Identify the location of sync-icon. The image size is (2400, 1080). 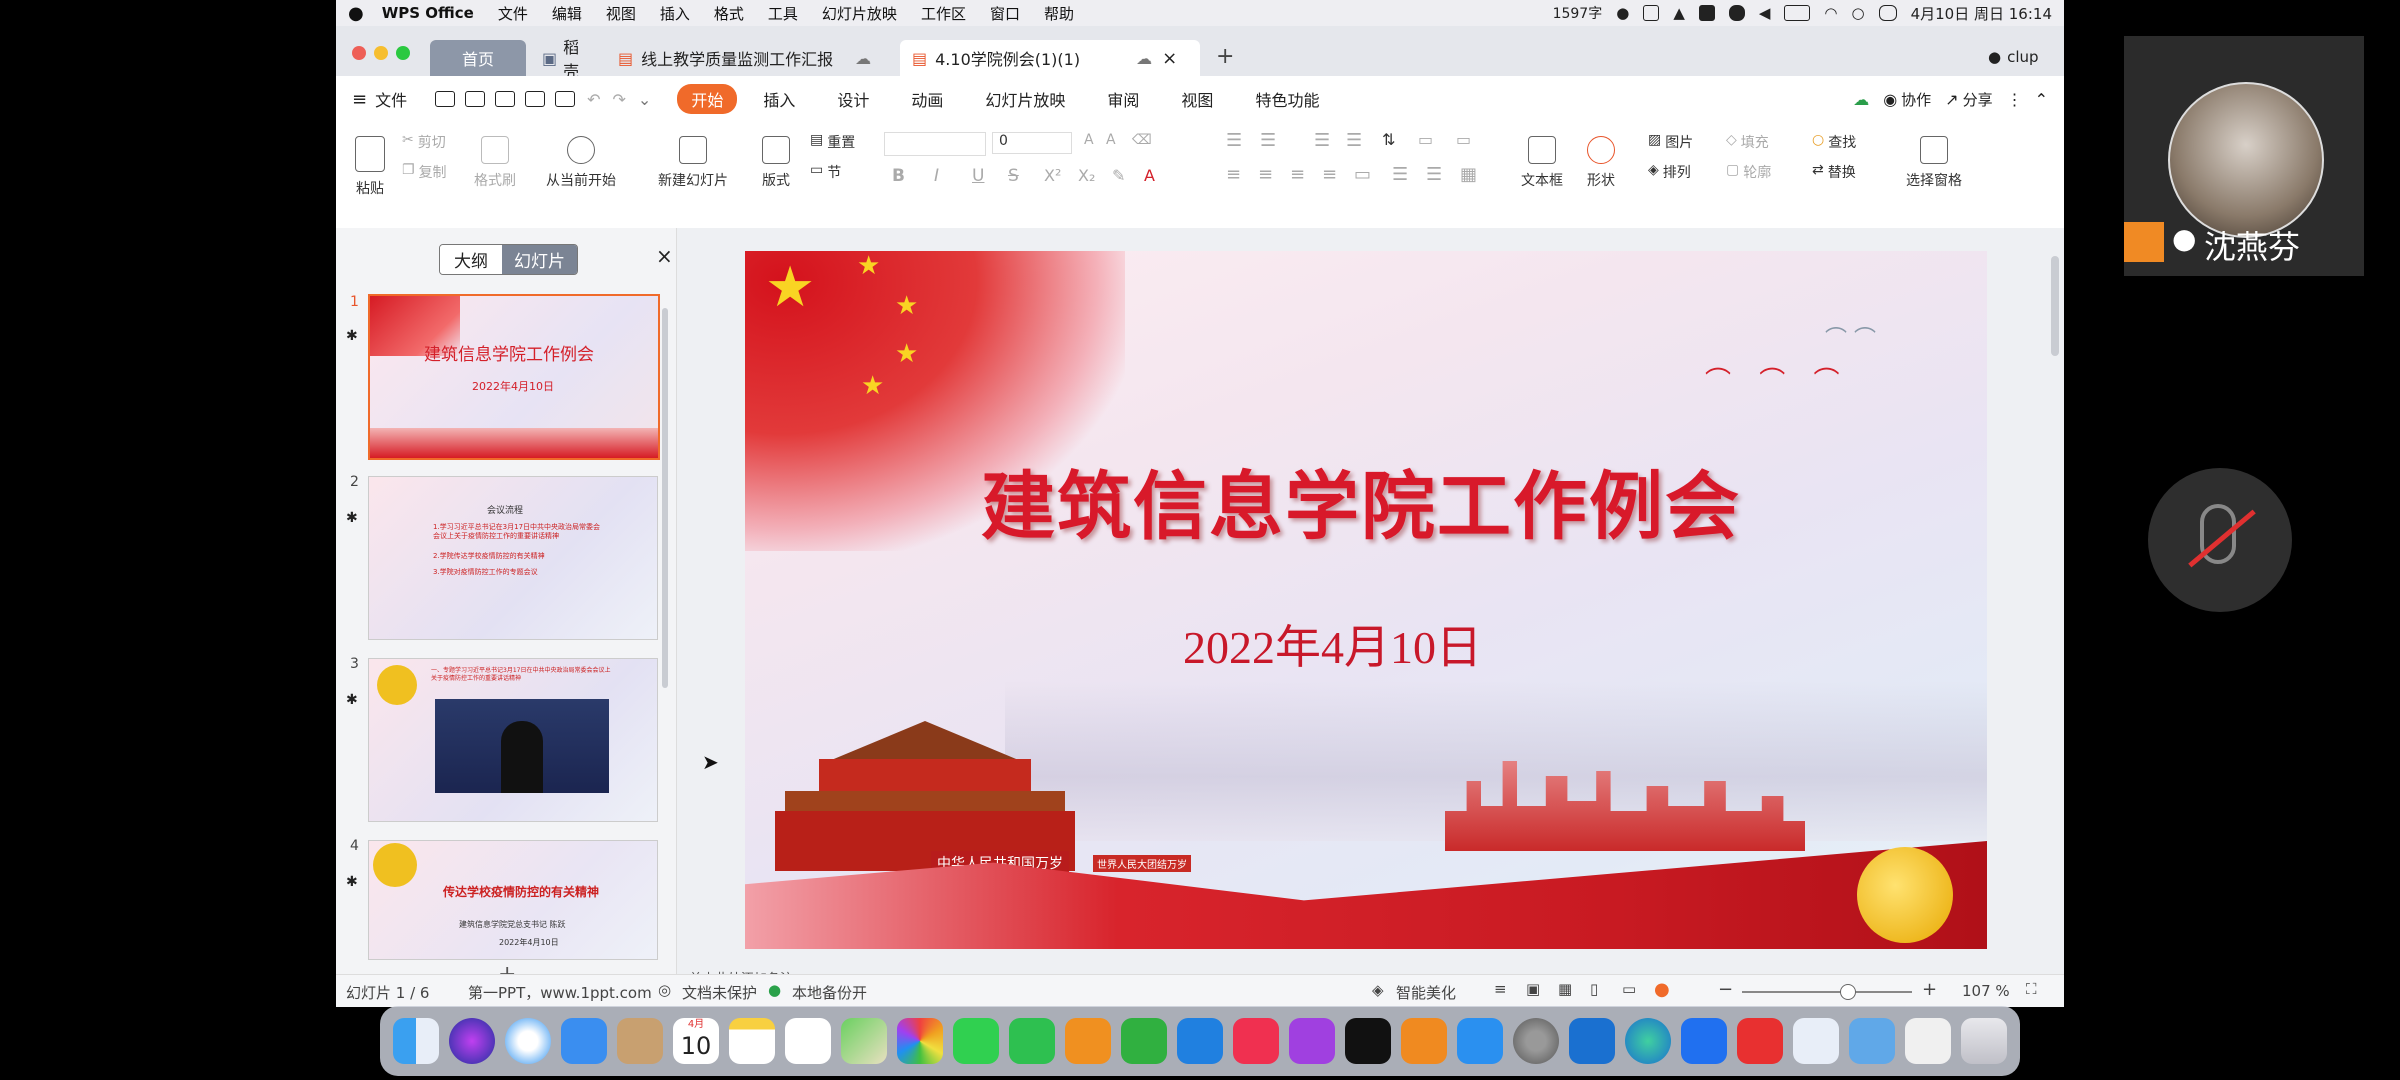
(1736, 13).